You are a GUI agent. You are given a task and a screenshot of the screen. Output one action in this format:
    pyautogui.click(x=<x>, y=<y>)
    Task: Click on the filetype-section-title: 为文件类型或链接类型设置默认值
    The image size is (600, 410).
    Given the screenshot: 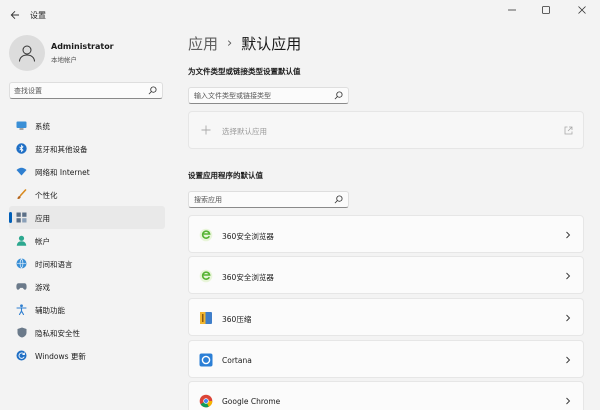 What is the action you would take?
    pyautogui.click(x=244, y=71)
    